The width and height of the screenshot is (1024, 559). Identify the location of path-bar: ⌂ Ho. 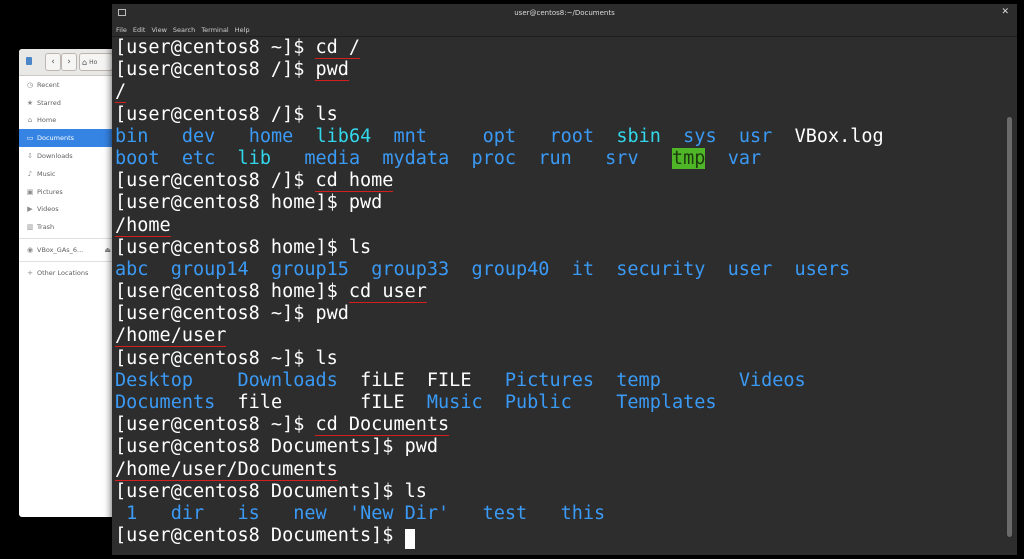
(96, 62).